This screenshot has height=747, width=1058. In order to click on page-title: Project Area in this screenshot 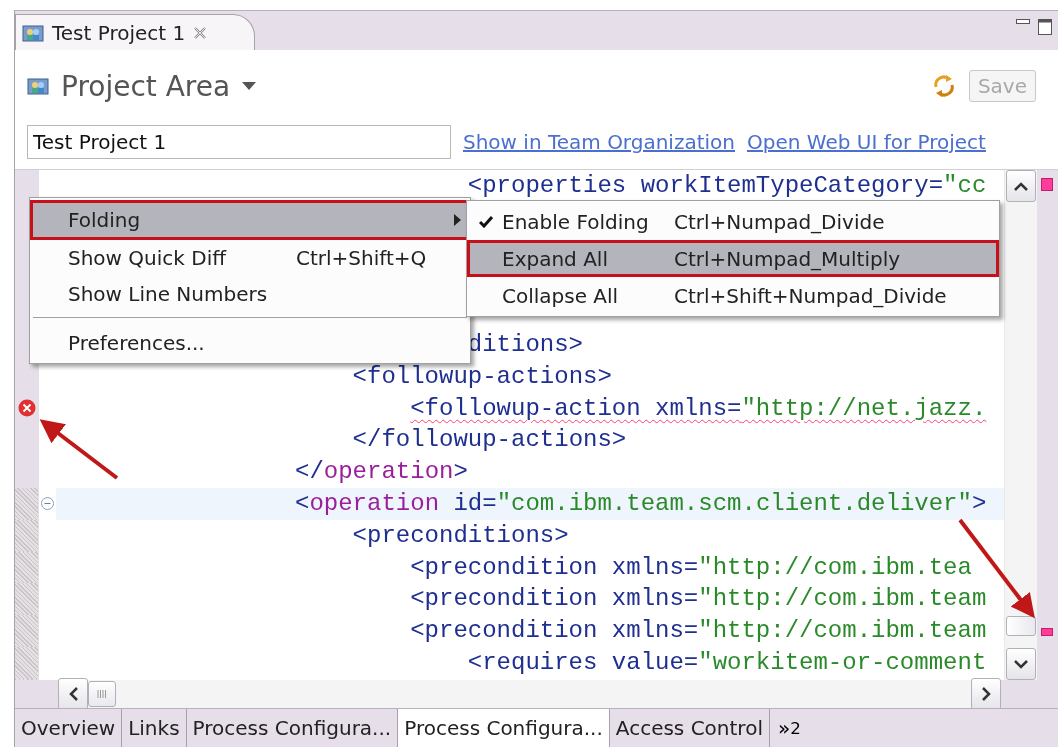, I will do `click(146, 86)`.